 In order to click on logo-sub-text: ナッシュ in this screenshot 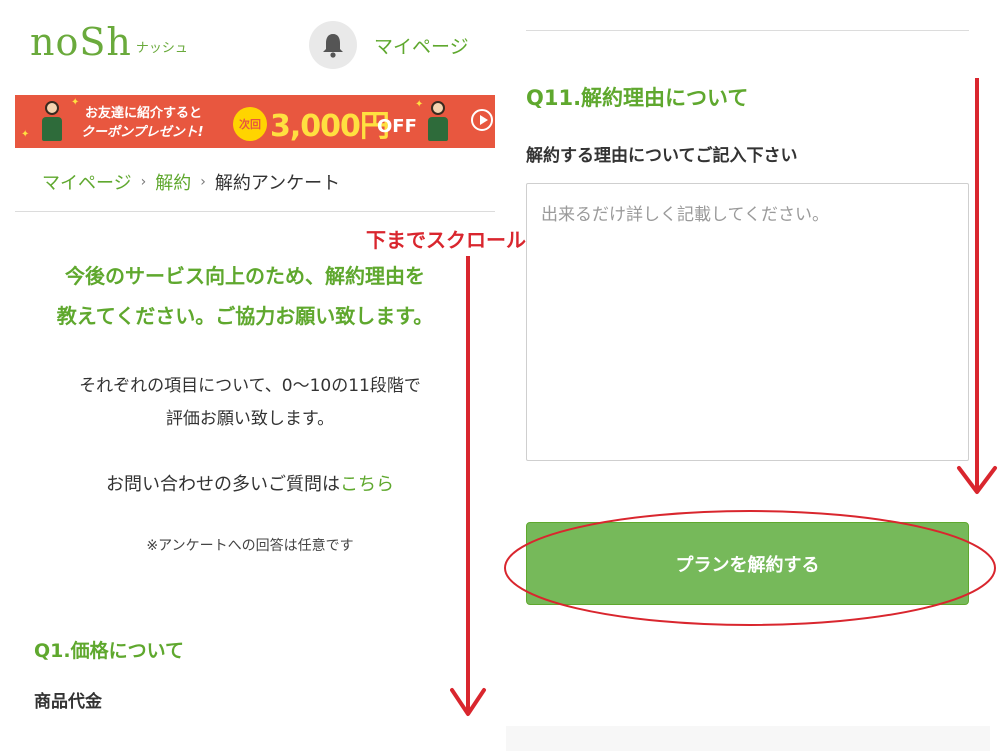, I will do `click(161, 48)`.